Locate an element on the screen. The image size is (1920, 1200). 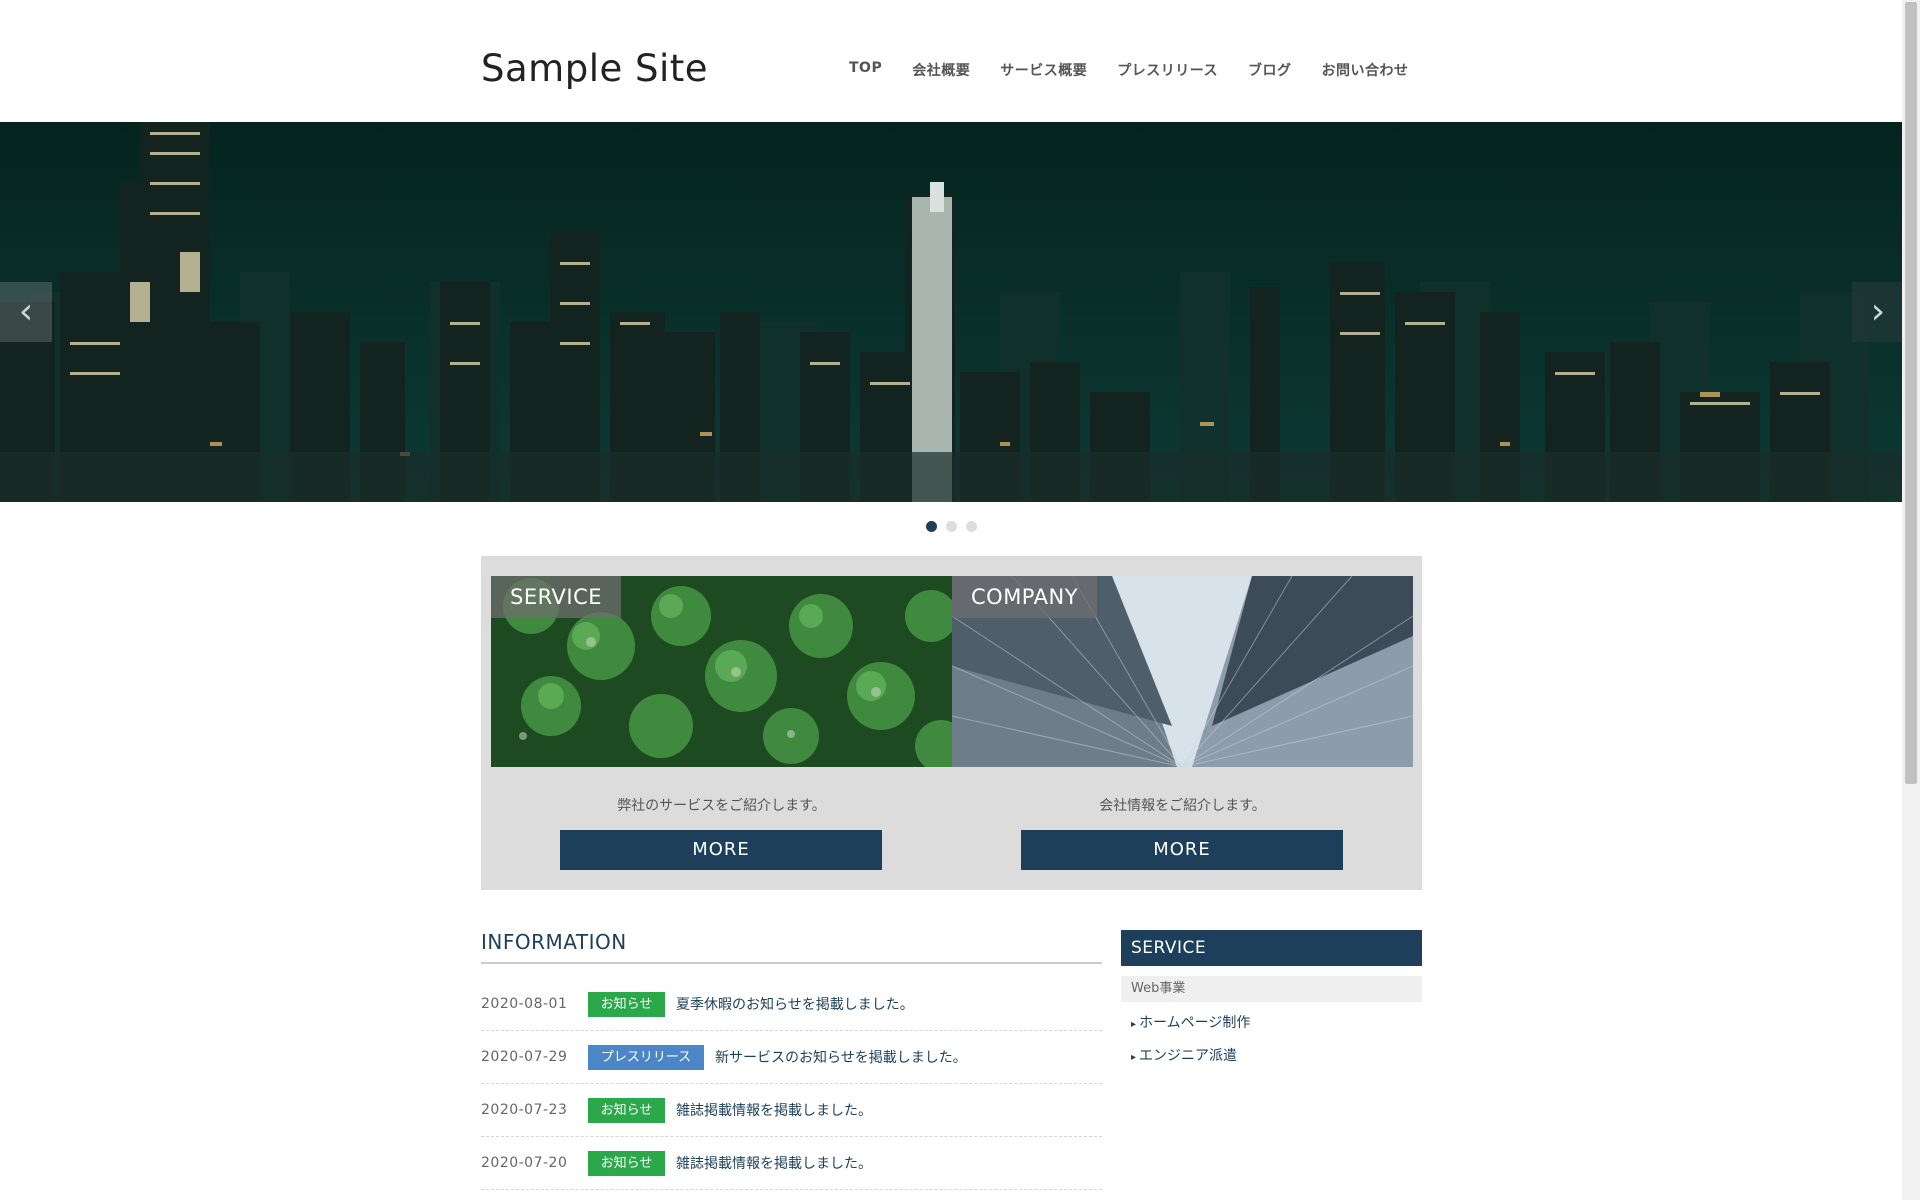
info-date: 2020-07-29 is located at coordinates (524, 1057).